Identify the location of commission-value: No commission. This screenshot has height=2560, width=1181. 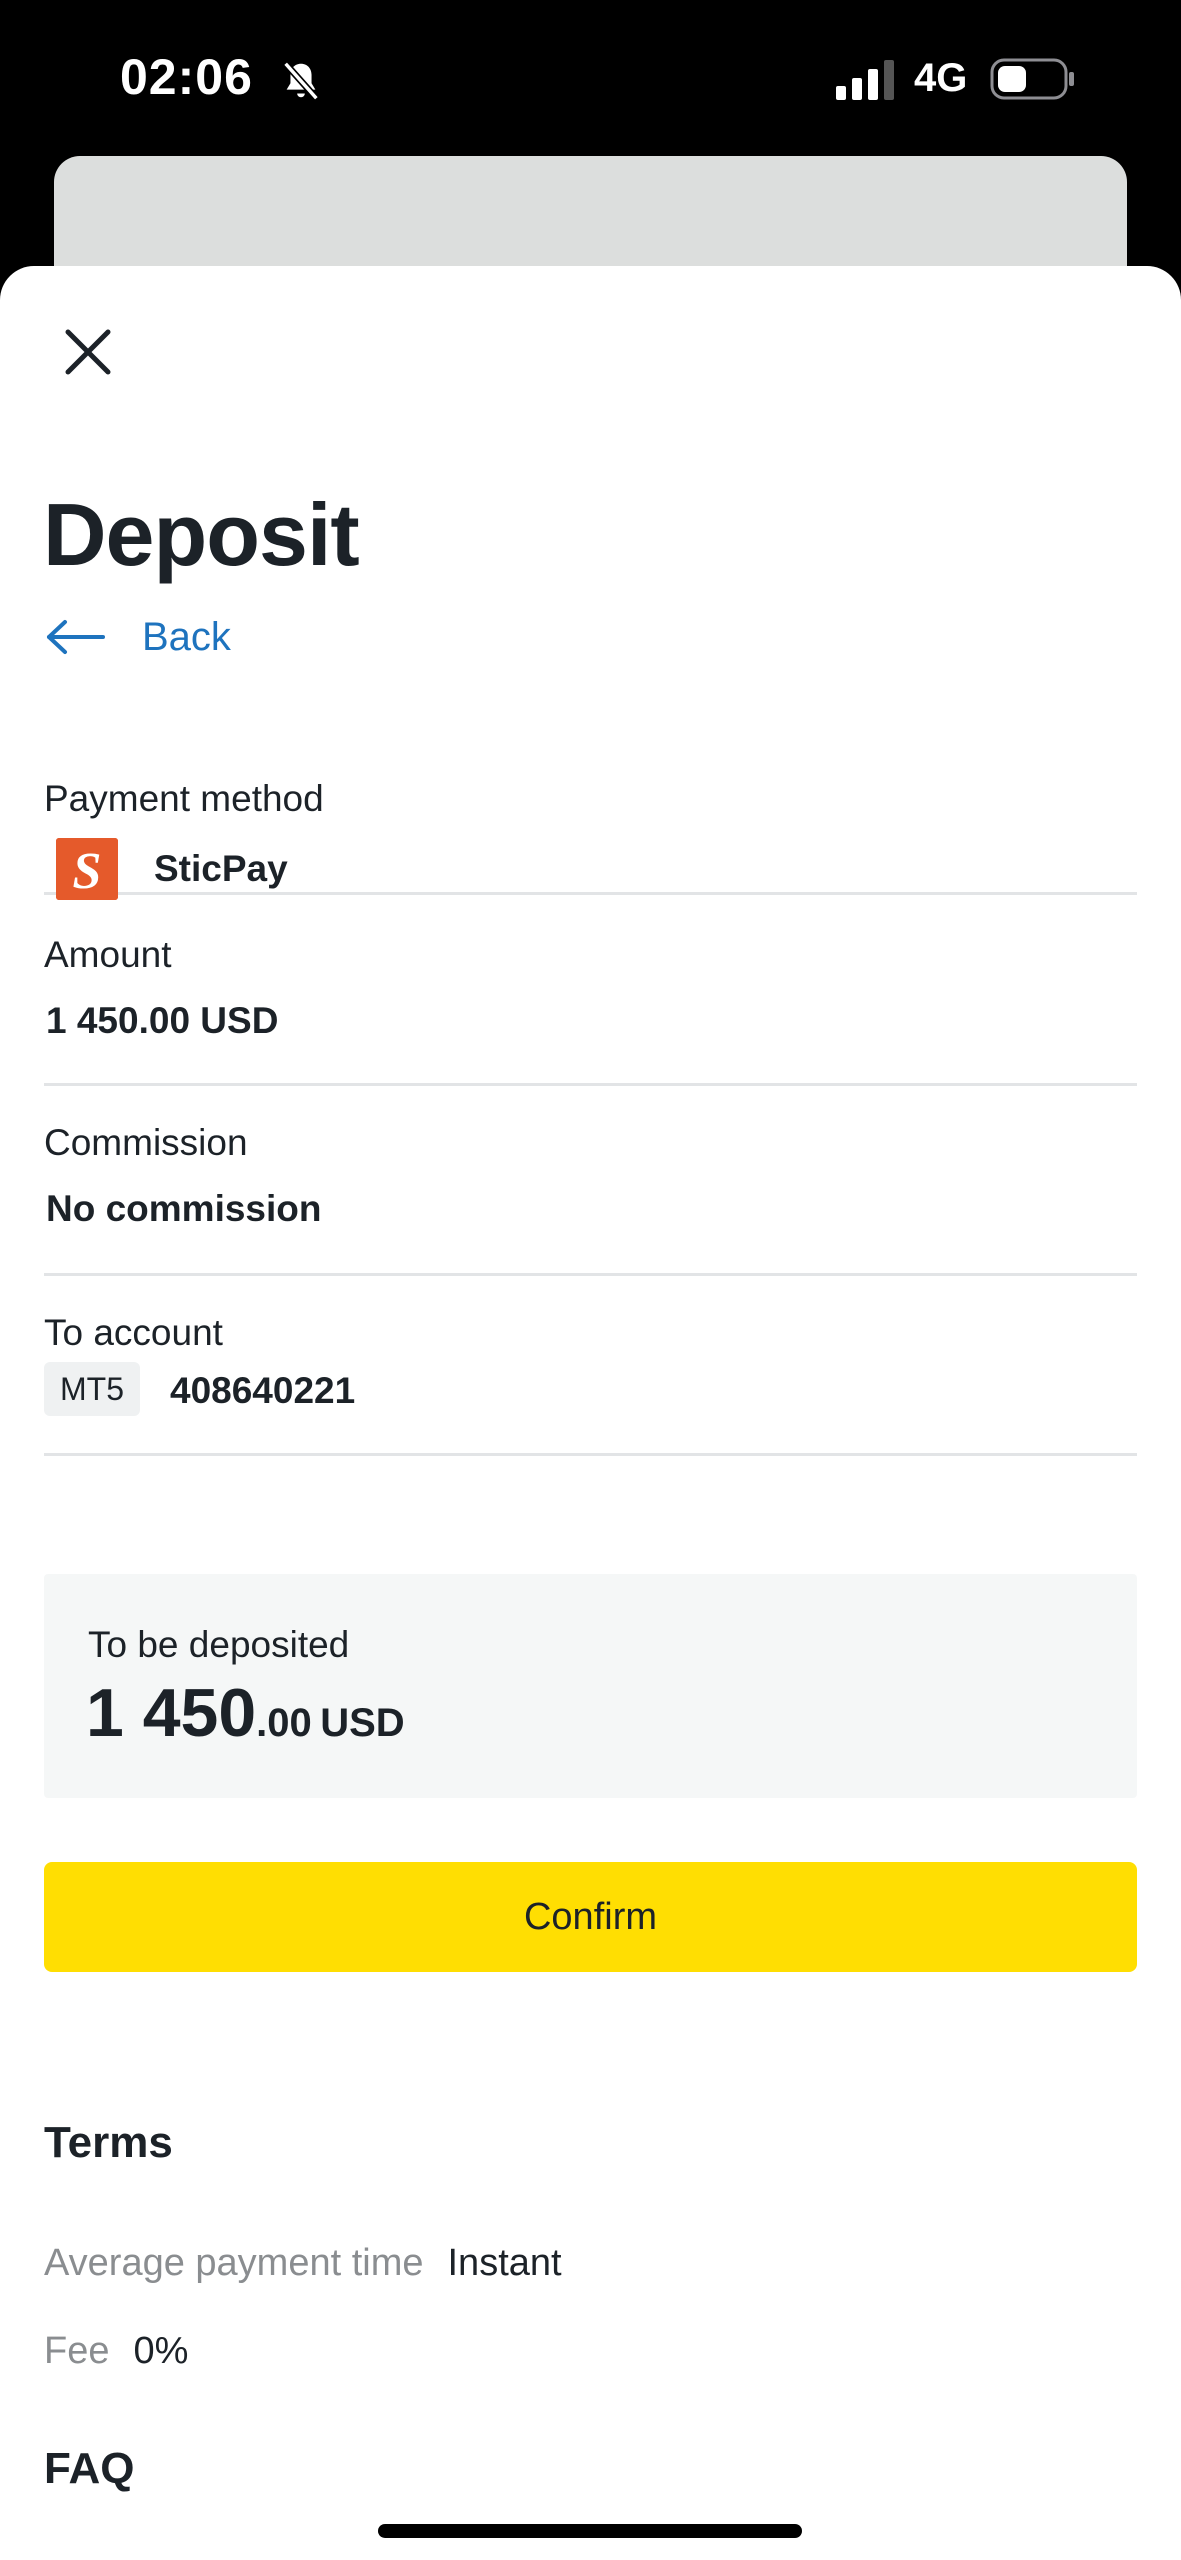
(184, 1208).